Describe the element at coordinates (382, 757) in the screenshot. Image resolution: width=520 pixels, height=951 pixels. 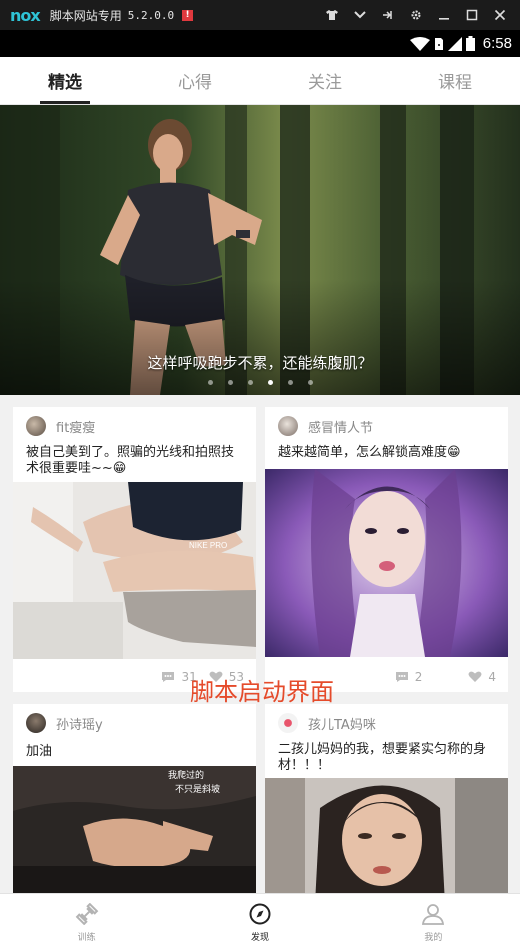
I see `post-text: 二孩儿妈妈的我，想要紧实匀称的身材！！！` at that location.